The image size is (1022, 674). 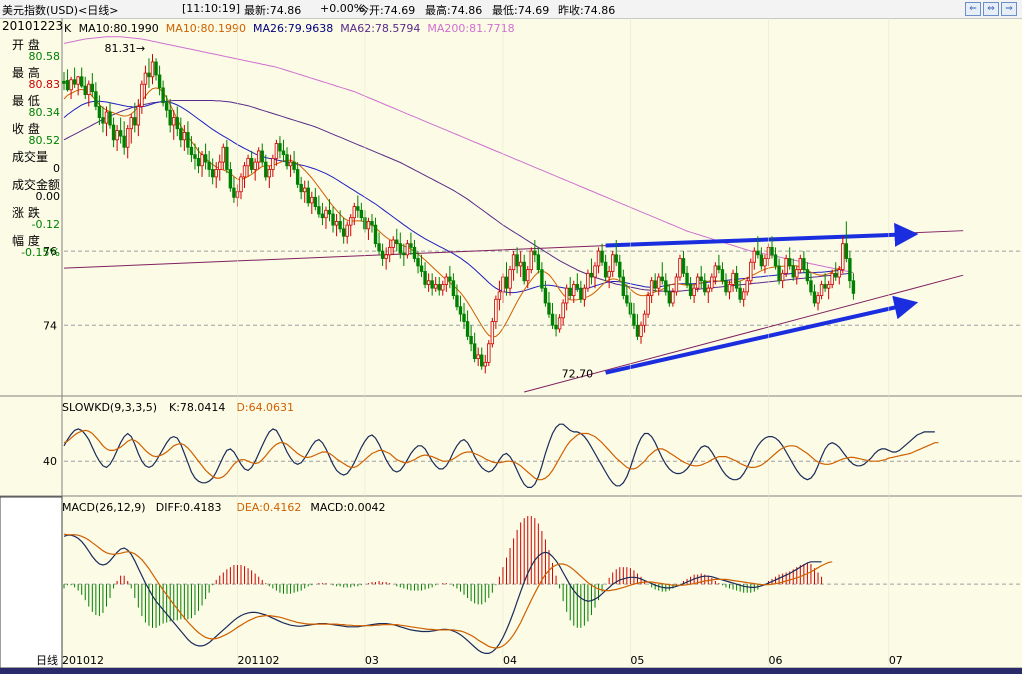 What do you see at coordinates (587, 10) in the screenshot?
I see `prev-close-price: 昨收:74.86` at bounding box center [587, 10].